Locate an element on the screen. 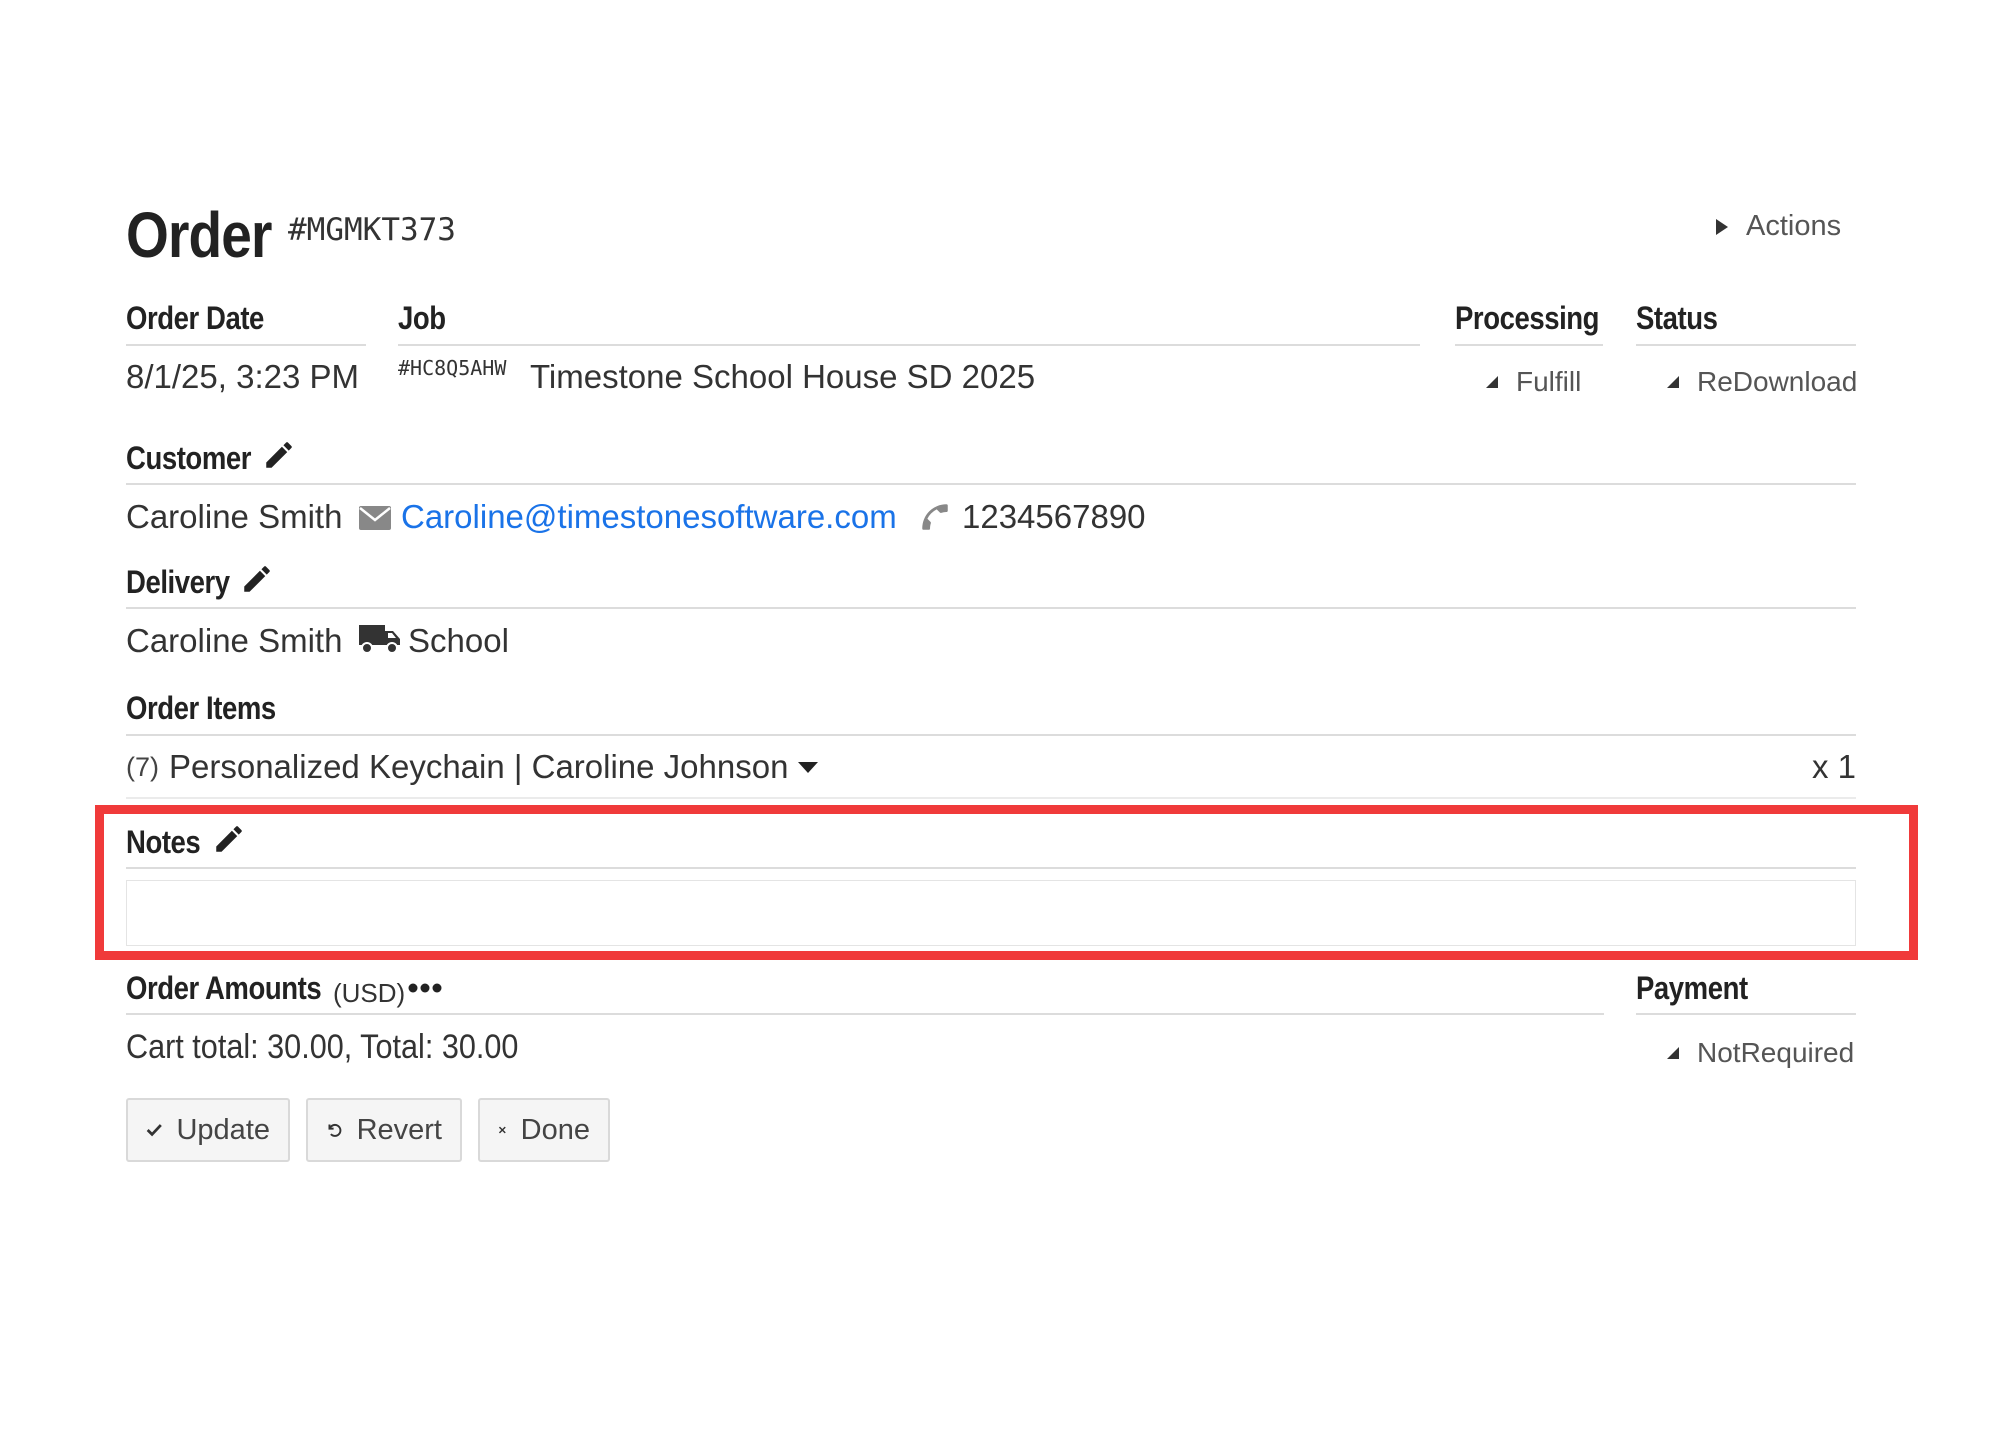 The width and height of the screenshot is (2000, 1429). order-items-header: Order Items is located at coordinates (201, 708).